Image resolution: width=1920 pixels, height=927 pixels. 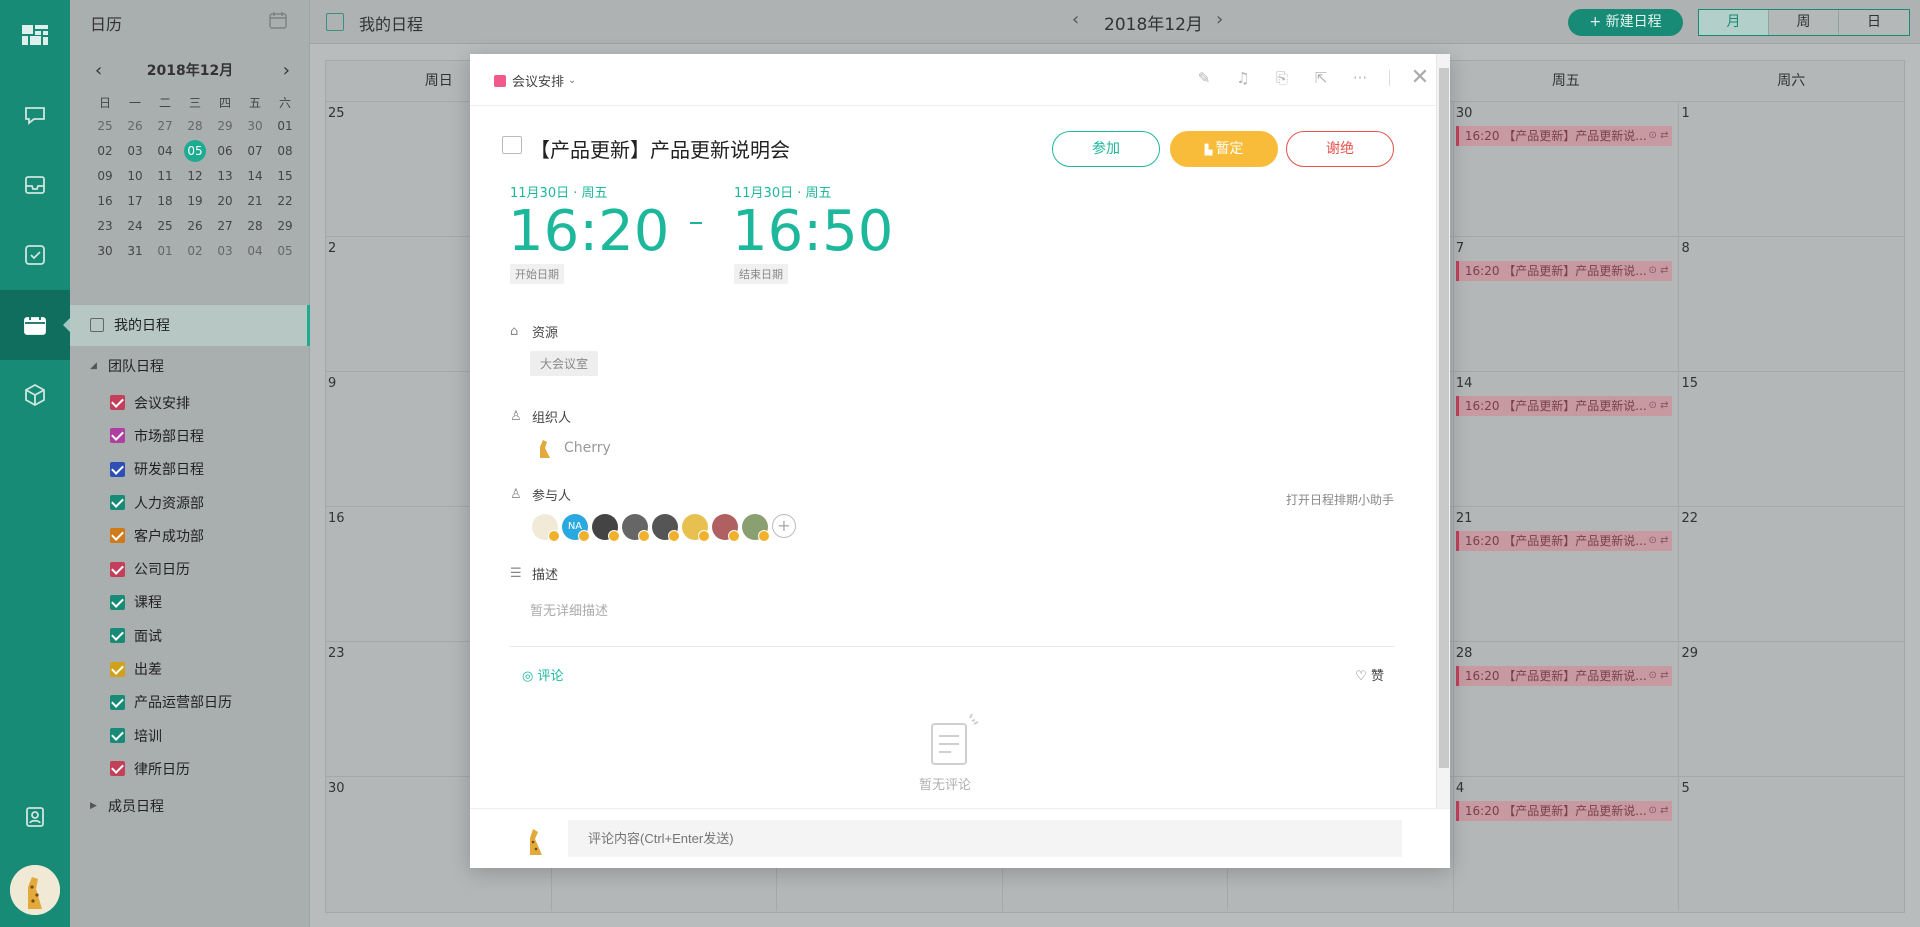 I want to click on bell-icon: ♫, so click(x=1243, y=78).